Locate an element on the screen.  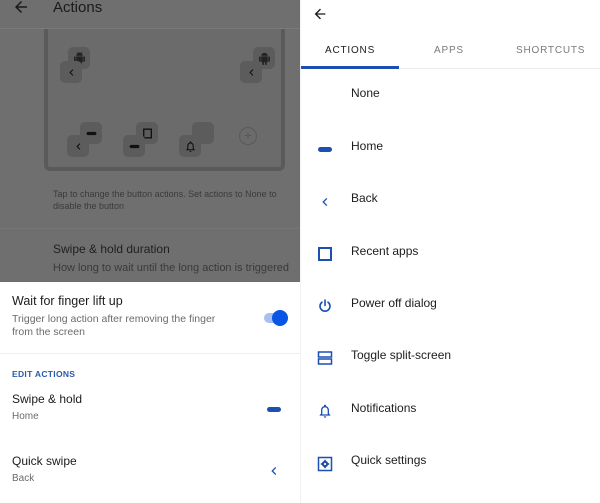
action-label: Home is located at coordinates (367, 146).